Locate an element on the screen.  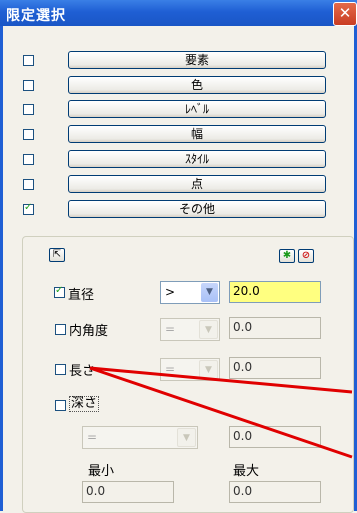
annotation-arrows is located at coordinates (221, 412).